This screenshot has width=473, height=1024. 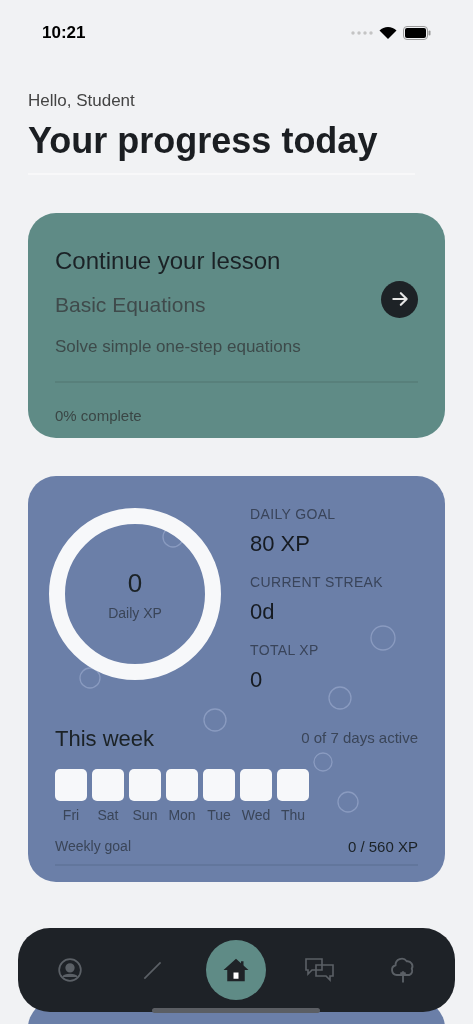 I want to click on battery-icon, so click(x=417, y=32).